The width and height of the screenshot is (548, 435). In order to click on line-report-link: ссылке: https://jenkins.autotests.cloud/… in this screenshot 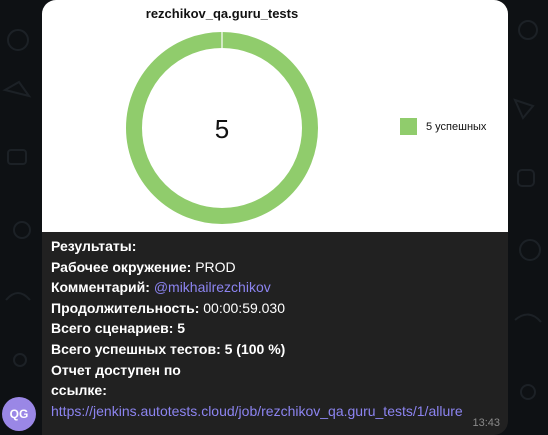, I will do `click(257, 400)`.